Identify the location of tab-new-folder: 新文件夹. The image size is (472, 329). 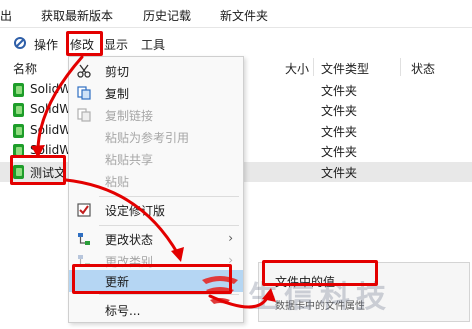
(244, 15).